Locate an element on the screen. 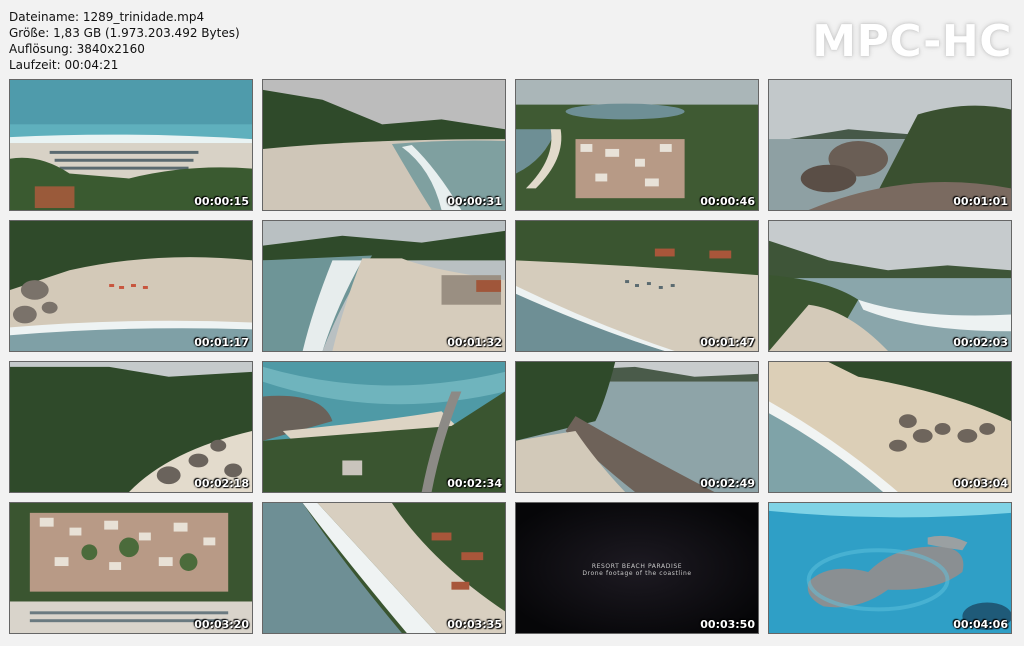 The width and height of the screenshot is (1024, 646). thumbnail-10: 00:02:34 is located at coordinates (384, 427).